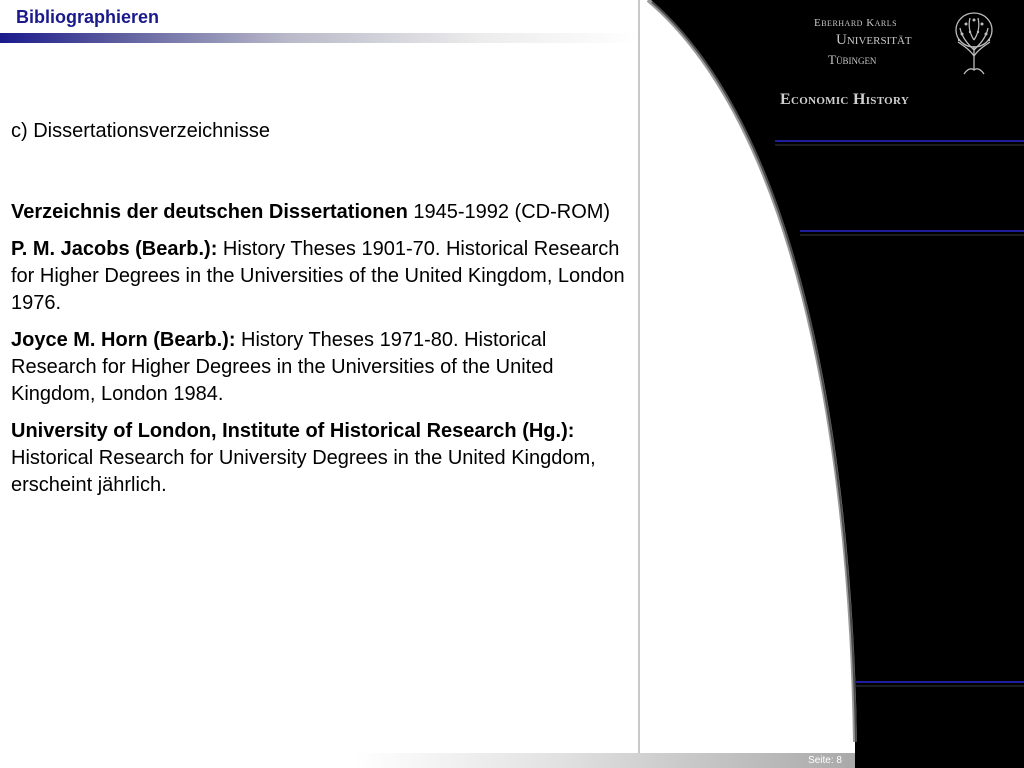 Image resolution: width=1024 pixels, height=768 pixels. What do you see at coordinates (856, 23) in the screenshot?
I see `university-name-line1: Eberhard Karls` at bounding box center [856, 23].